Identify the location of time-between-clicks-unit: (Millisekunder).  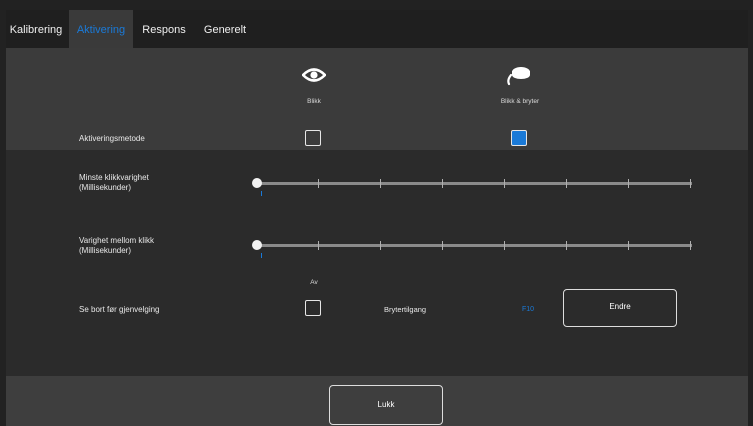
(105, 250).